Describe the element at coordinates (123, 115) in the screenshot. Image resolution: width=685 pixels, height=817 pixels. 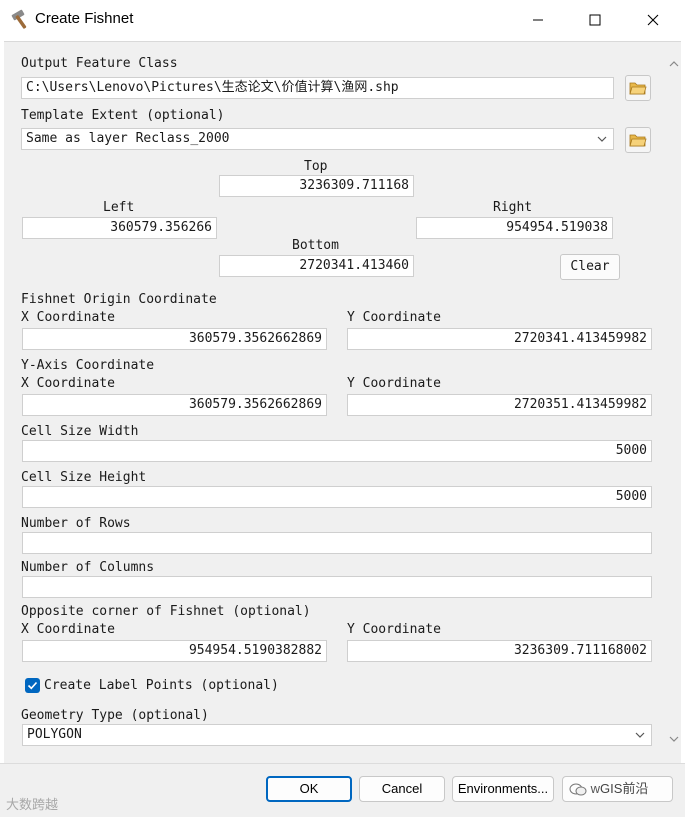
I see `template-extent-label: Template Extent (optional)` at that location.